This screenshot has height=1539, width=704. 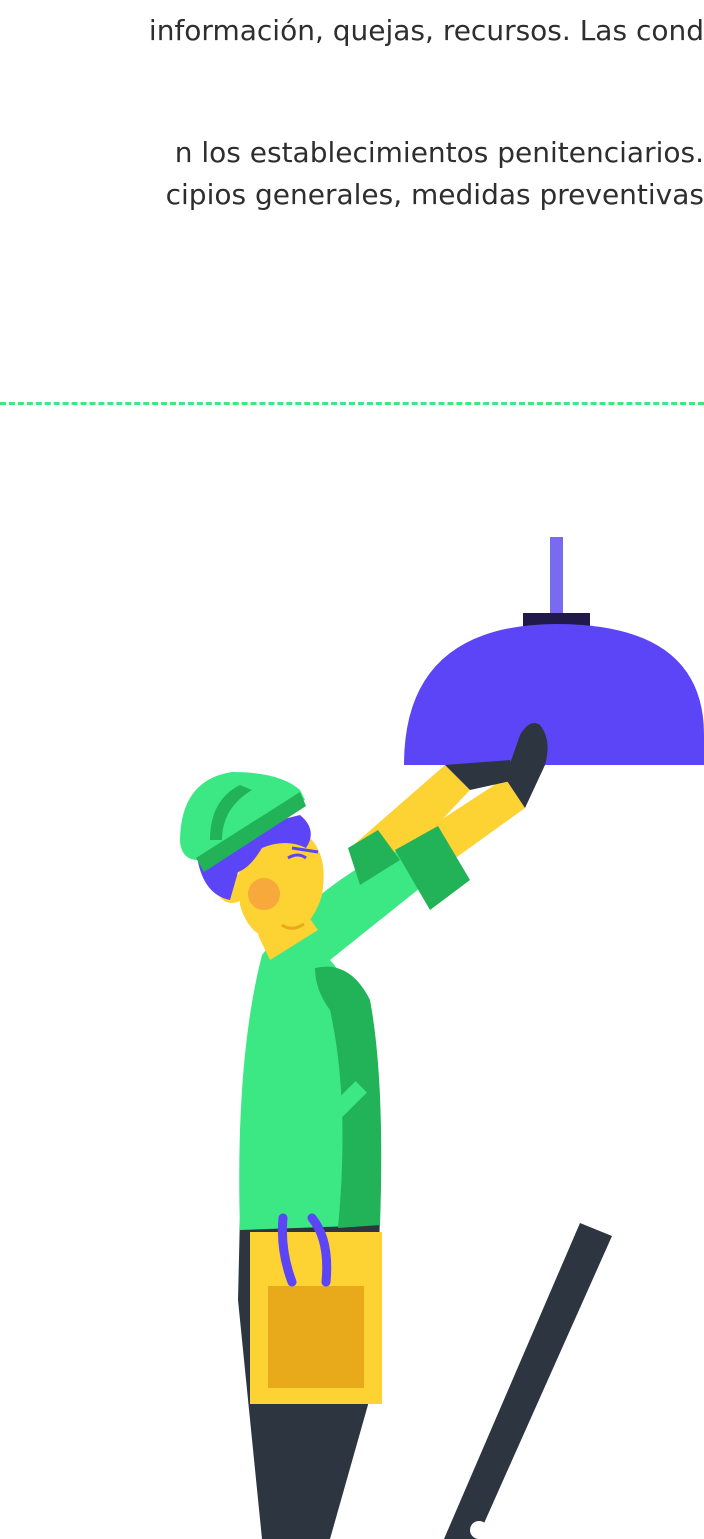 I want to click on worker-cheek, so click(x=264, y=894).